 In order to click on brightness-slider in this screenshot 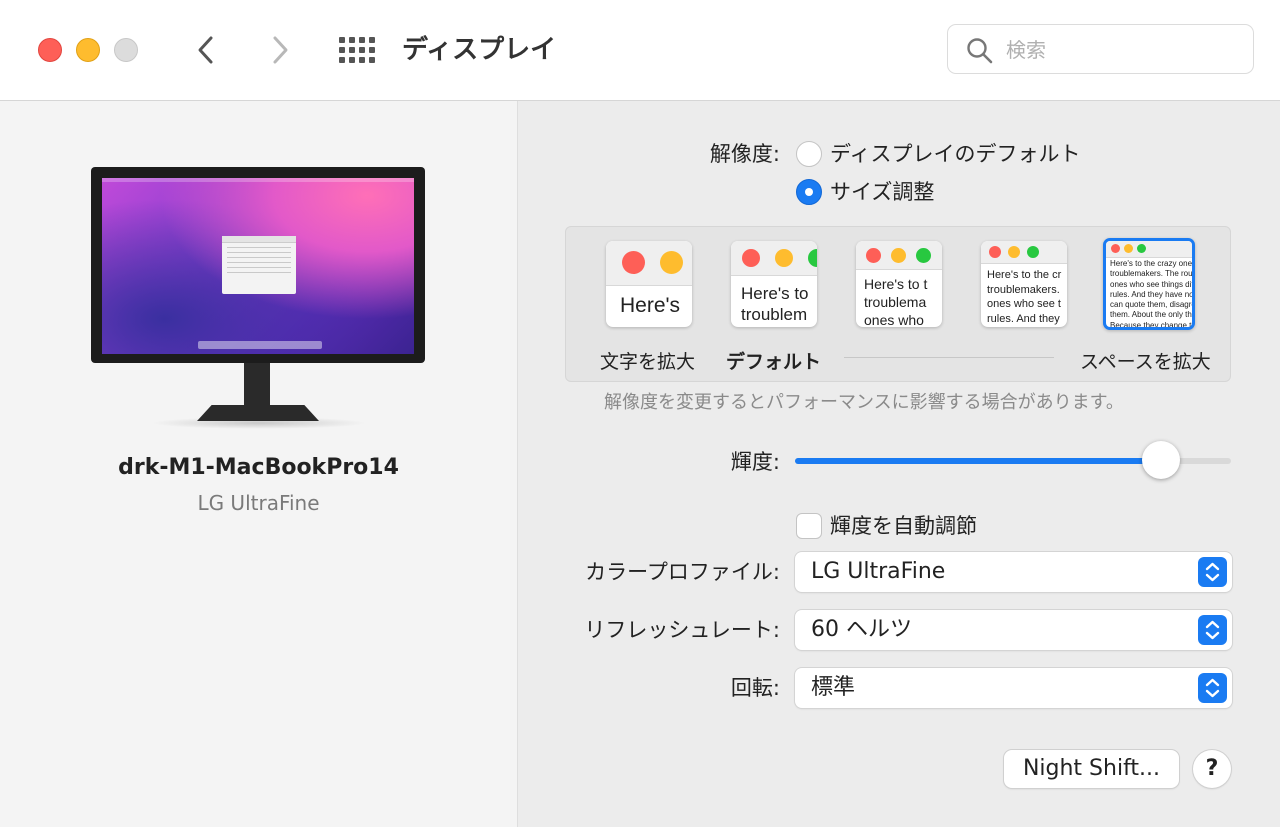, I will do `click(1013, 460)`.